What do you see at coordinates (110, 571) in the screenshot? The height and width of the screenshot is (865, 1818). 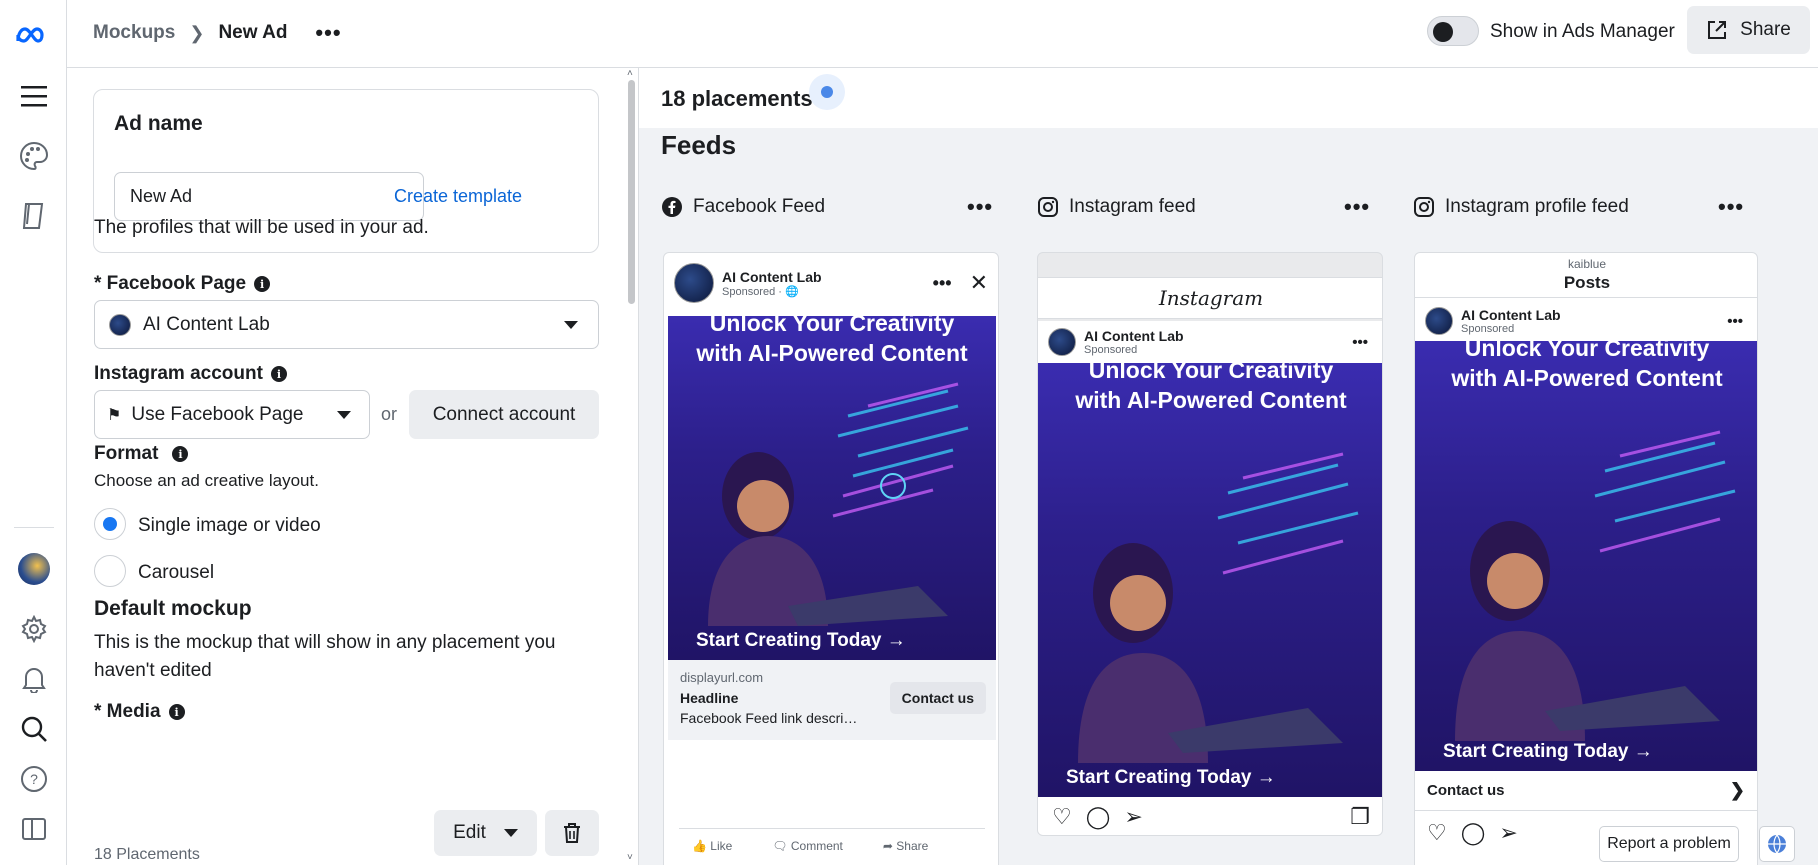 I see `radio-carousel` at bounding box center [110, 571].